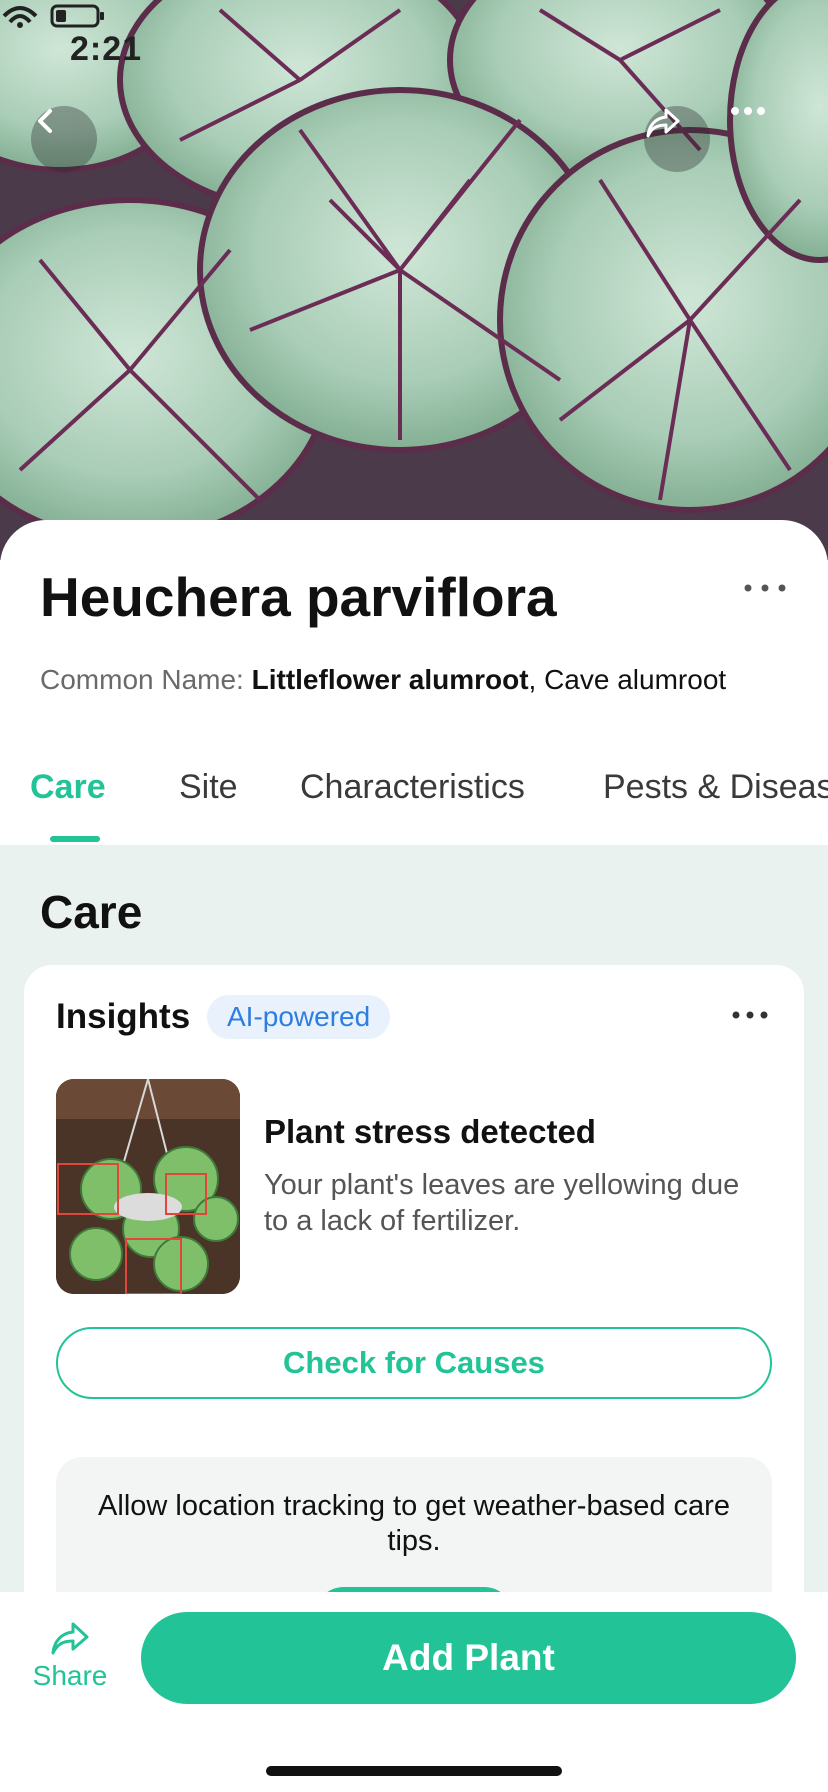  I want to click on tab-pests-diseases: Pests & Diseases, so click(715, 787).